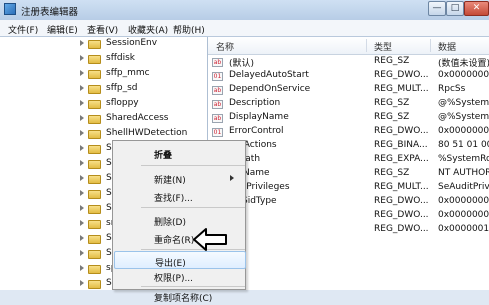  I want to click on tree-item: sffdisk, so click(143, 59).